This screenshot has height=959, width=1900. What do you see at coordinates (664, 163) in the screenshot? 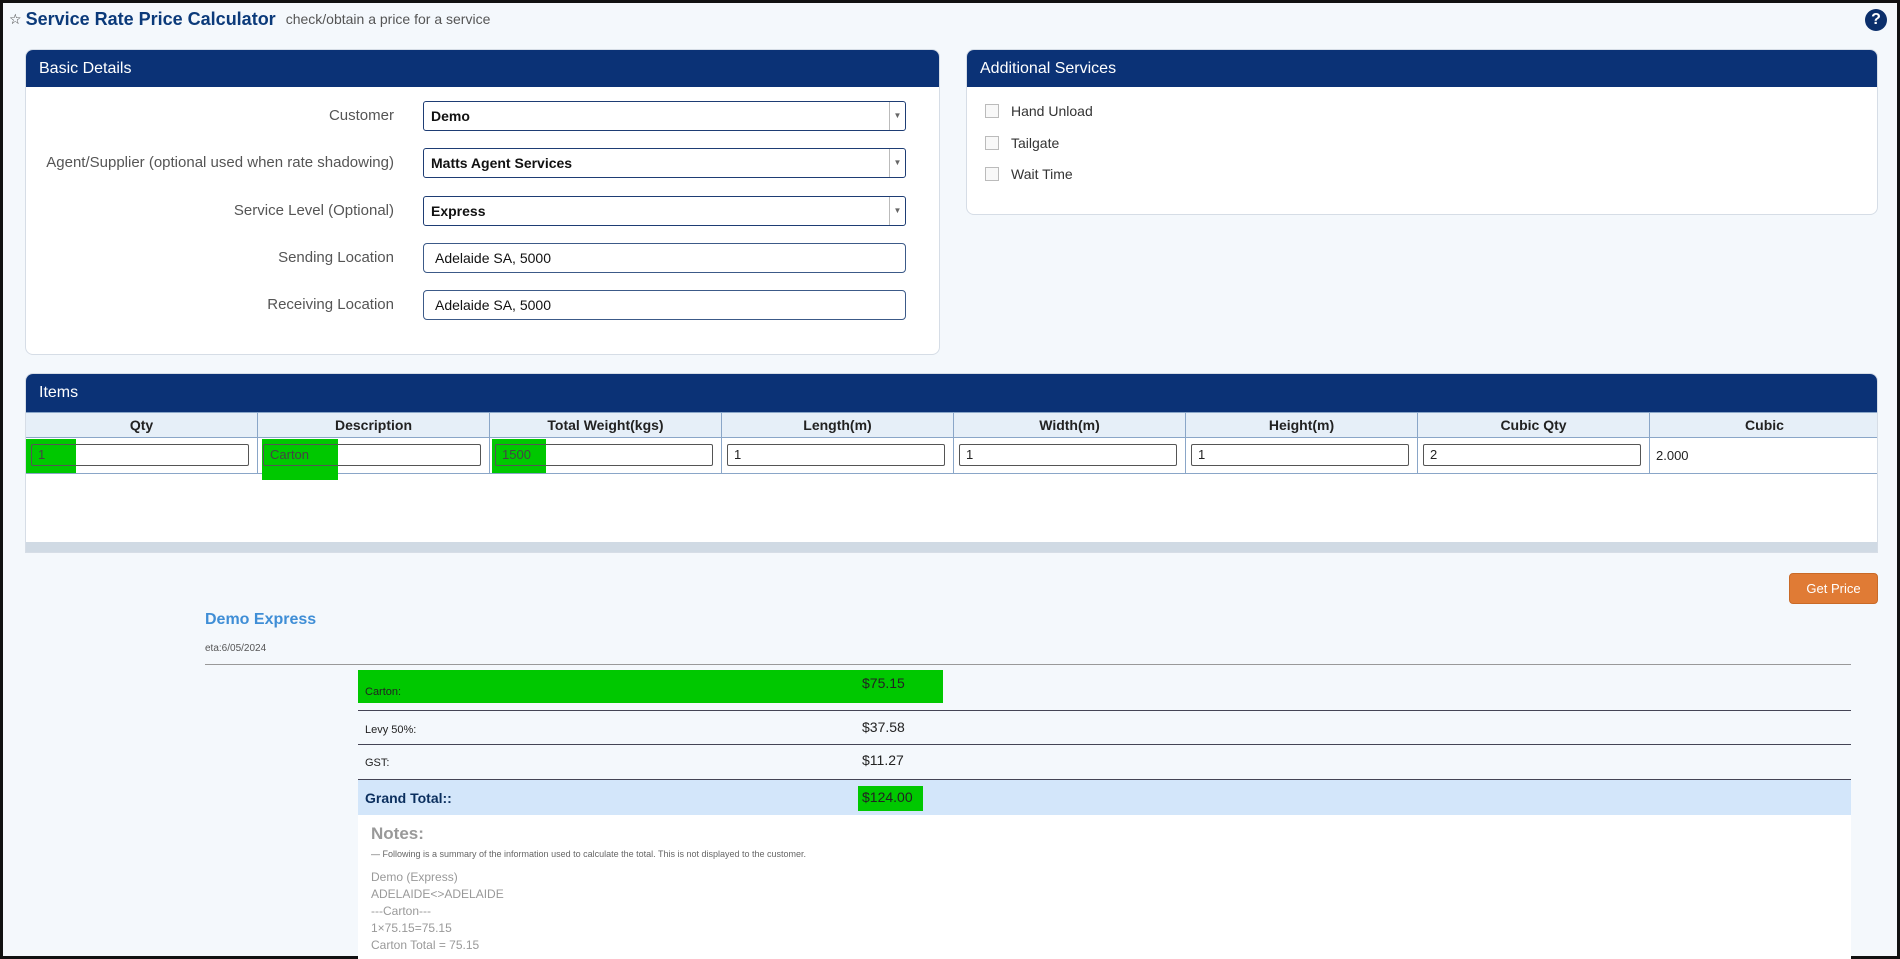
I see `agent-select: Matts Agent Services ▼` at bounding box center [664, 163].